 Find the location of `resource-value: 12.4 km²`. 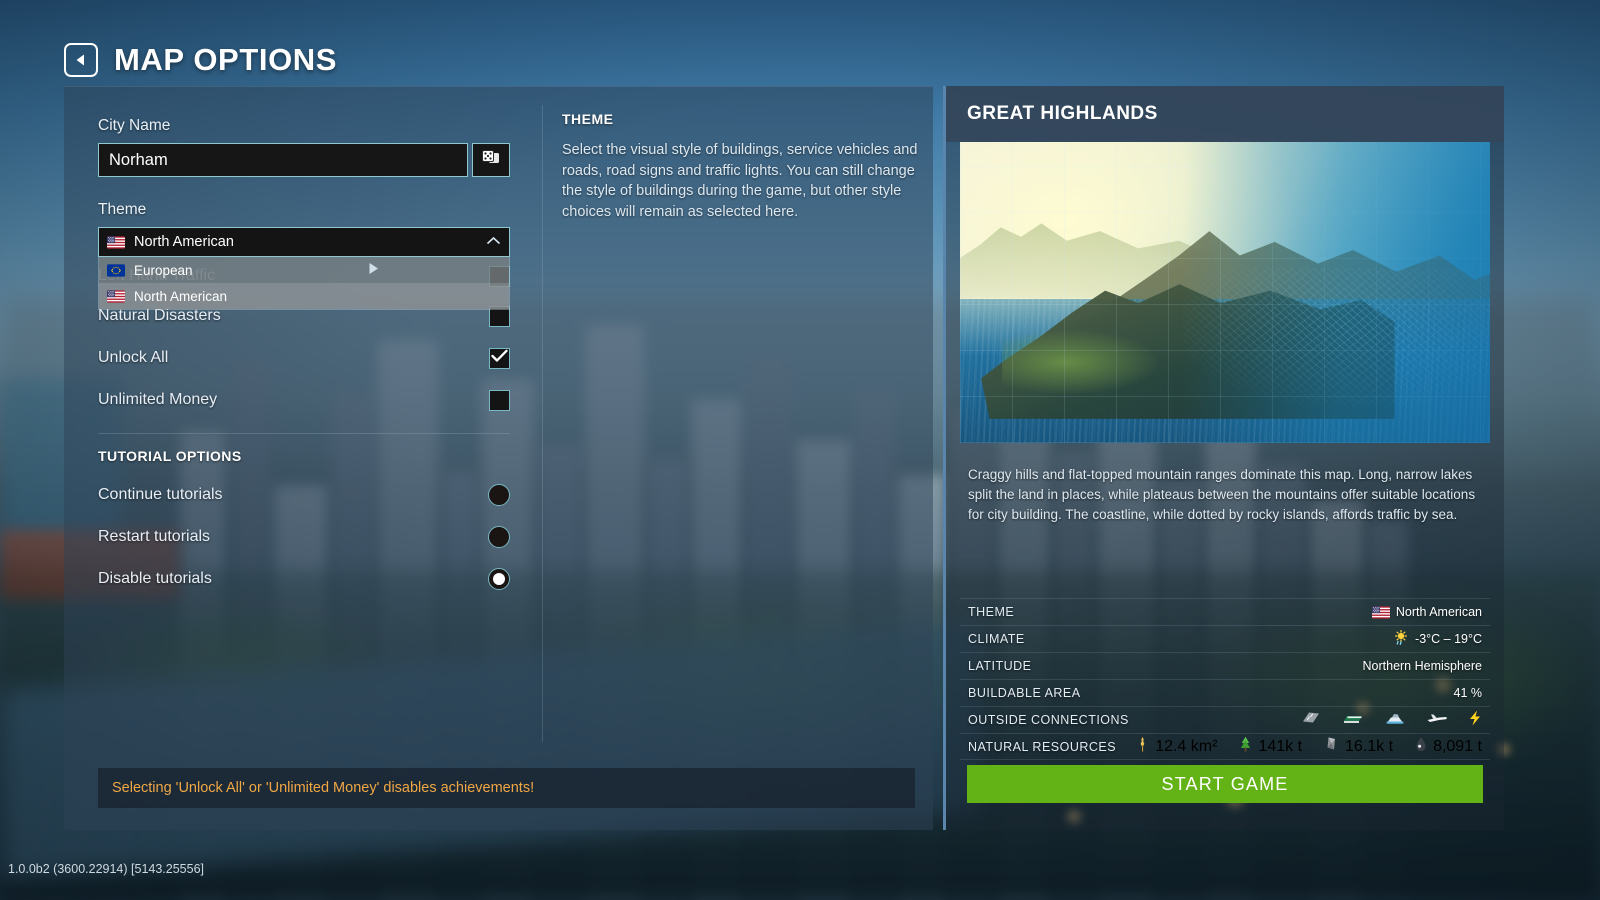

resource-value: 12.4 km² is located at coordinates (1186, 746).